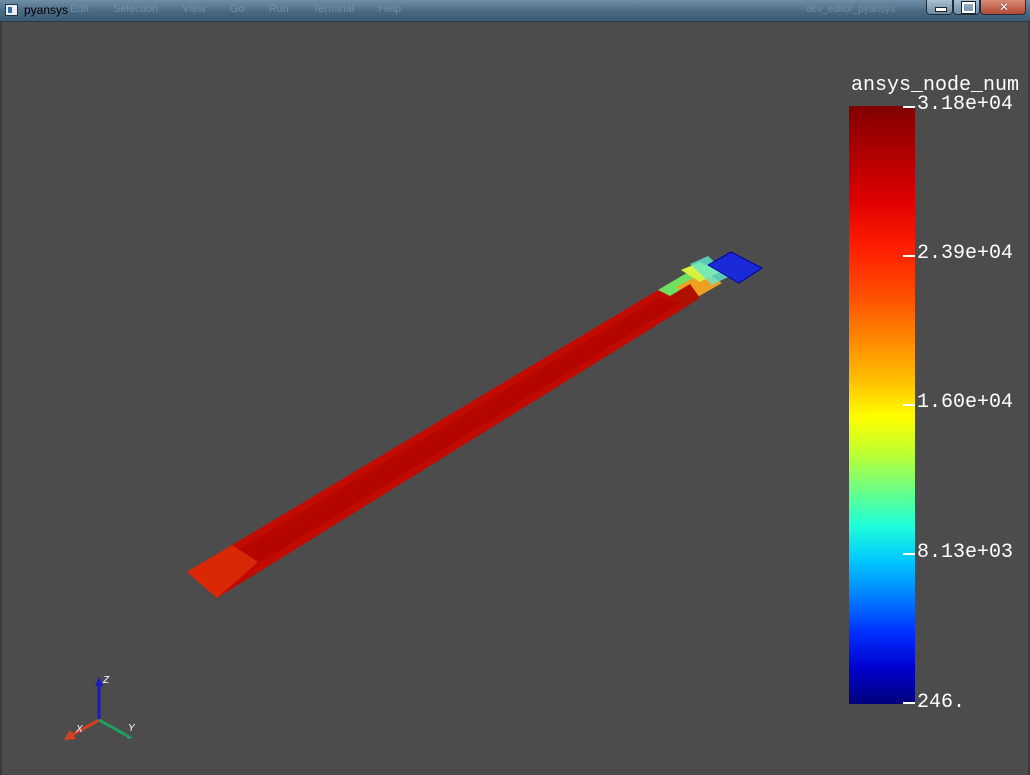  I want to click on orientation-axes: Z X Y, so click(100, 707).